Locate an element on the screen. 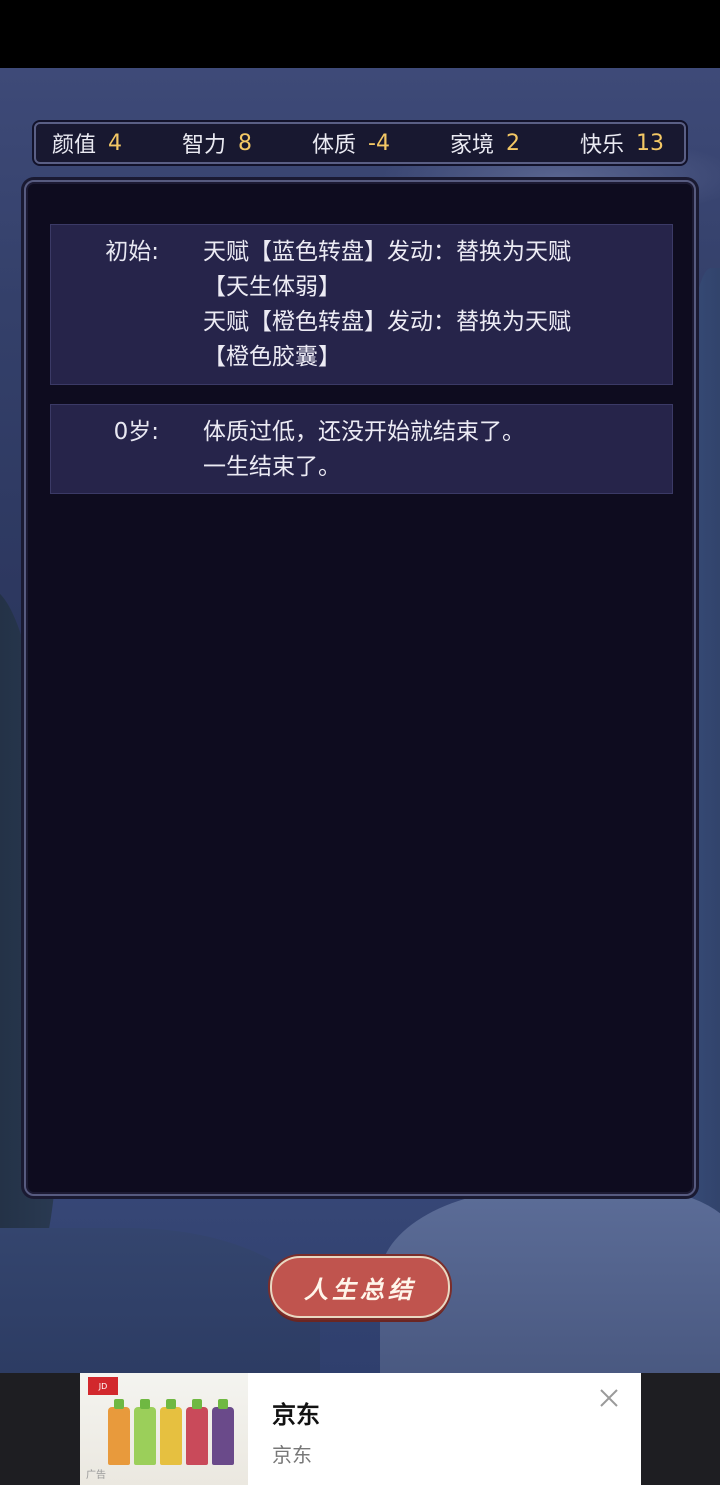  log-entry-age-0: 0岁: 体质过低，还没开始就结束了。 一生结束了。 is located at coordinates (361, 449).